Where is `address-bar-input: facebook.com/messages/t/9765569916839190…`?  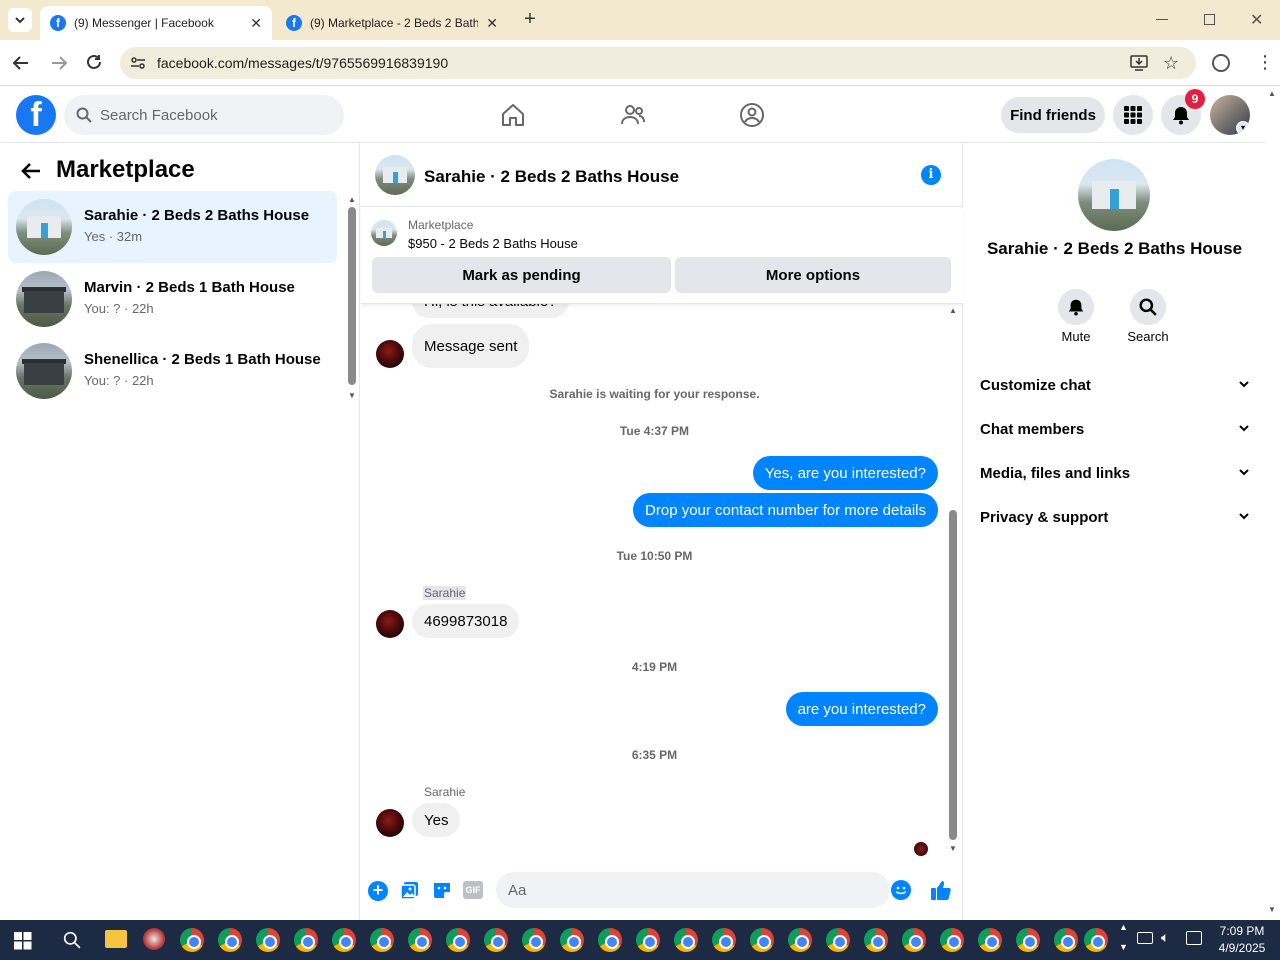 address-bar-input: facebook.com/messages/t/9765569916839190… is located at coordinates (658, 63).